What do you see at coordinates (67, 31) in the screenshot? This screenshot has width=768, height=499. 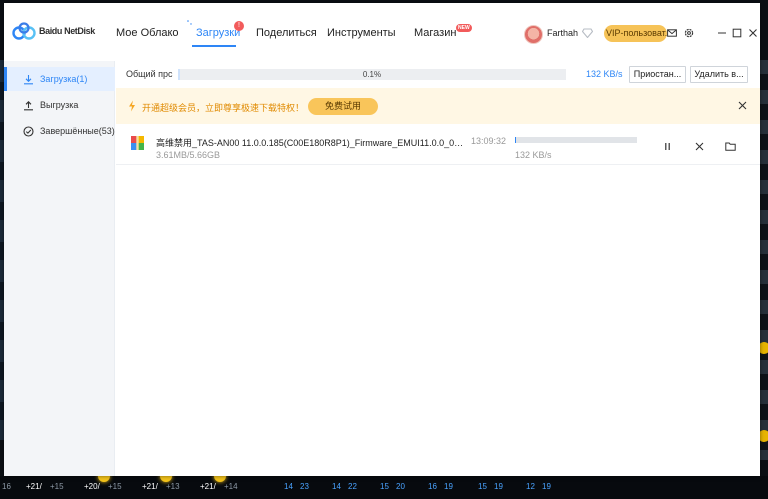 I see `app-logo-text: Baidu NetDisk` at bounding box center [67, 31].